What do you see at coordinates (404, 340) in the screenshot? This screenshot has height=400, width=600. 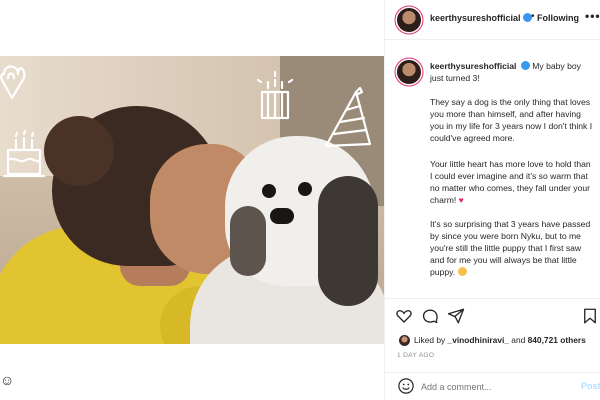 I see `liker-avatar` at bounding box center [404, 340].